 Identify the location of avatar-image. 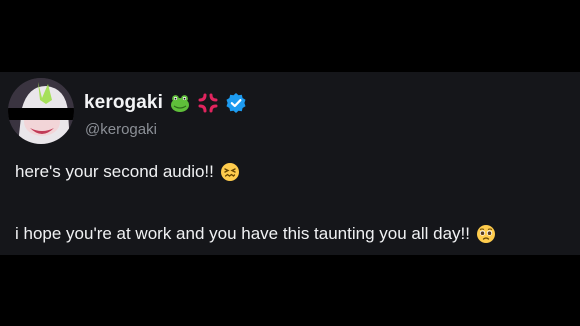
(41, 111).